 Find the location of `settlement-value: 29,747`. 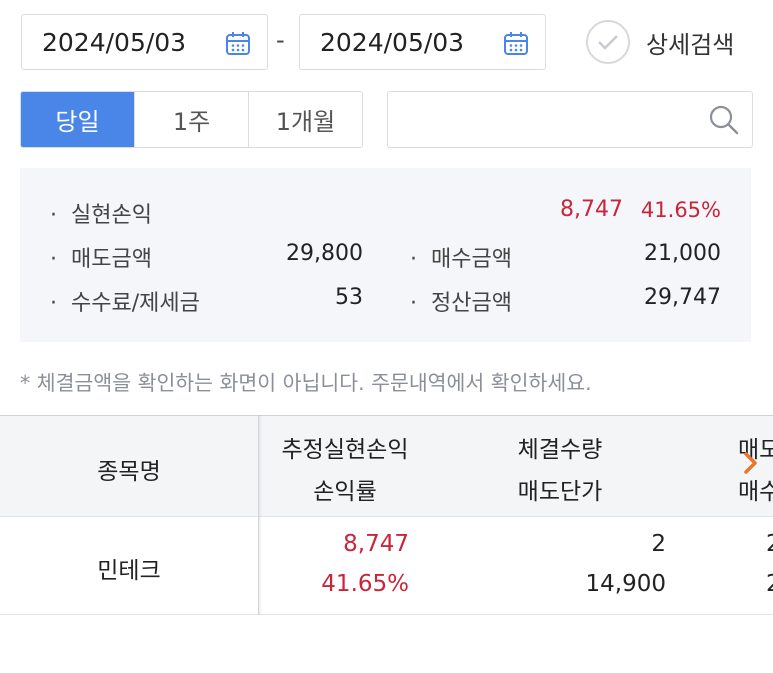

settlement-value: 29,747 is located at coordinates (682, 297).